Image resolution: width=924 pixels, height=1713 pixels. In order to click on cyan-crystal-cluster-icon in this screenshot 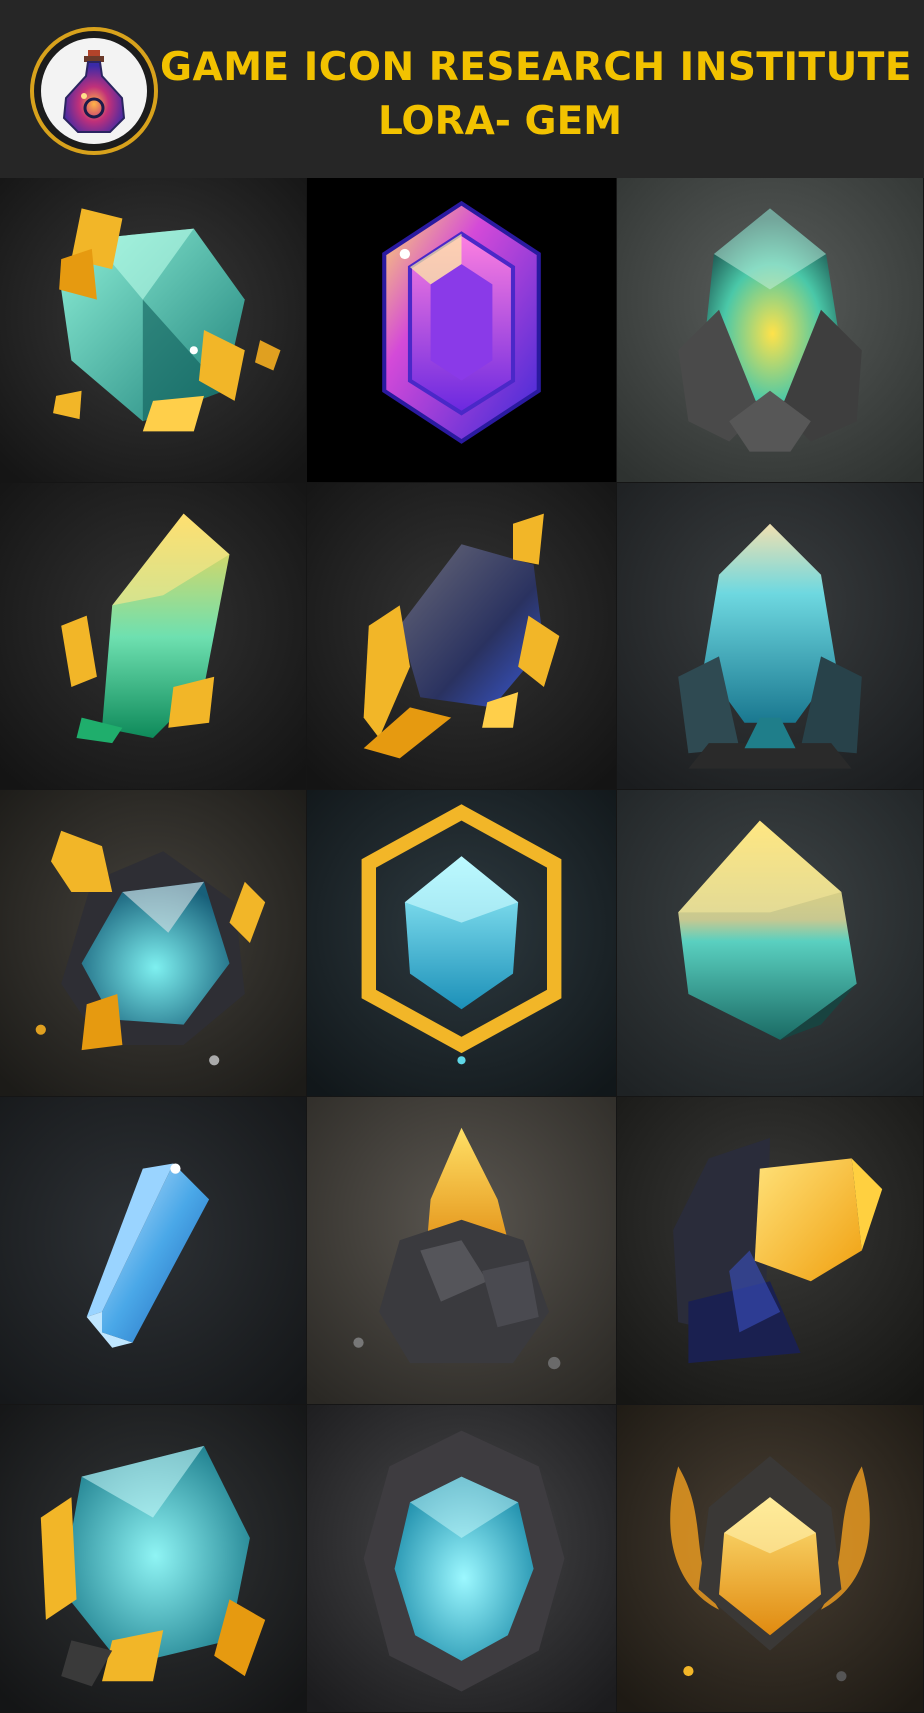, I will do `click(770, 636)`.